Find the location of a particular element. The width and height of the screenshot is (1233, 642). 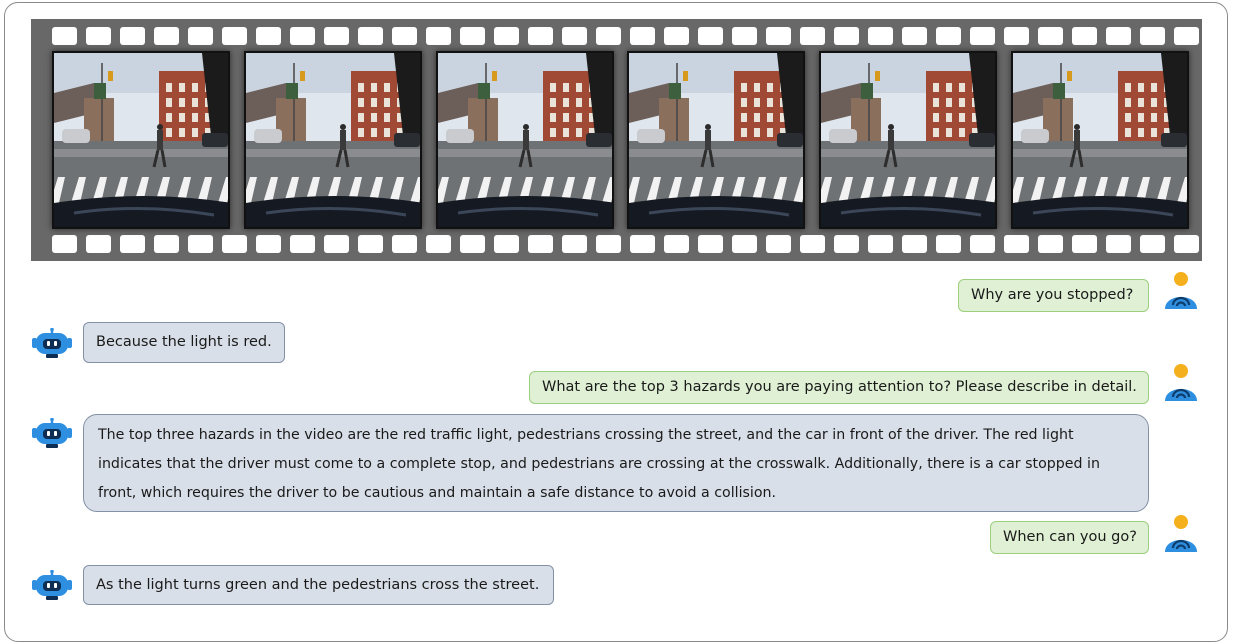

user-message: When can you go? is located at coordinates (1069, 537).